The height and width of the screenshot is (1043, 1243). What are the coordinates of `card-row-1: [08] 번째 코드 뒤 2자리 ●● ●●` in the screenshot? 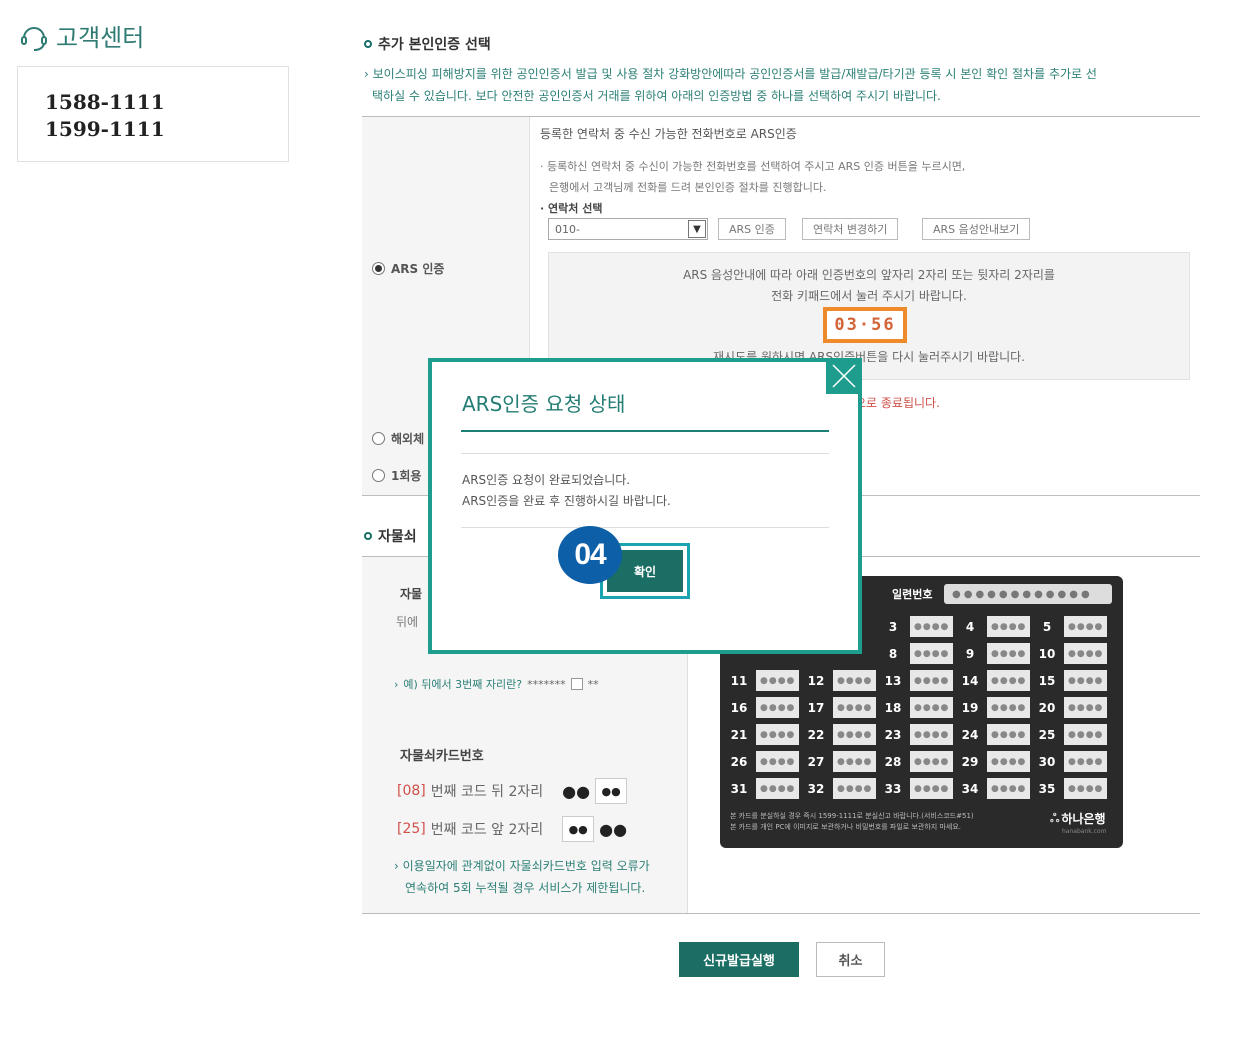 It's located at (512, 791).